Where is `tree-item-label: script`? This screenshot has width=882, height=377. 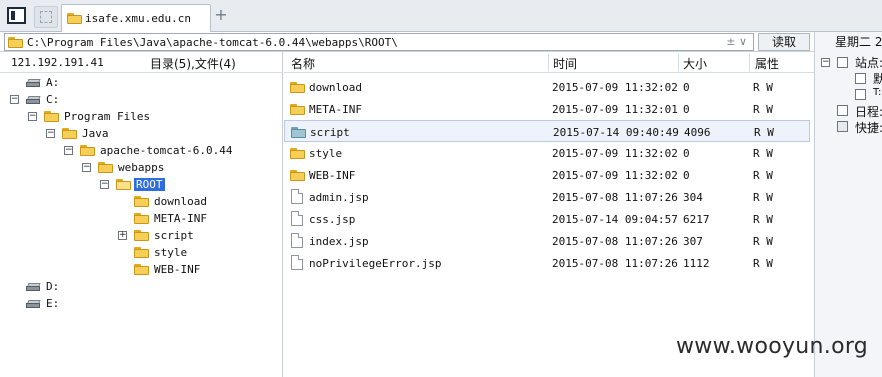 tree-item-label: script is located at coordinates (174, 235).